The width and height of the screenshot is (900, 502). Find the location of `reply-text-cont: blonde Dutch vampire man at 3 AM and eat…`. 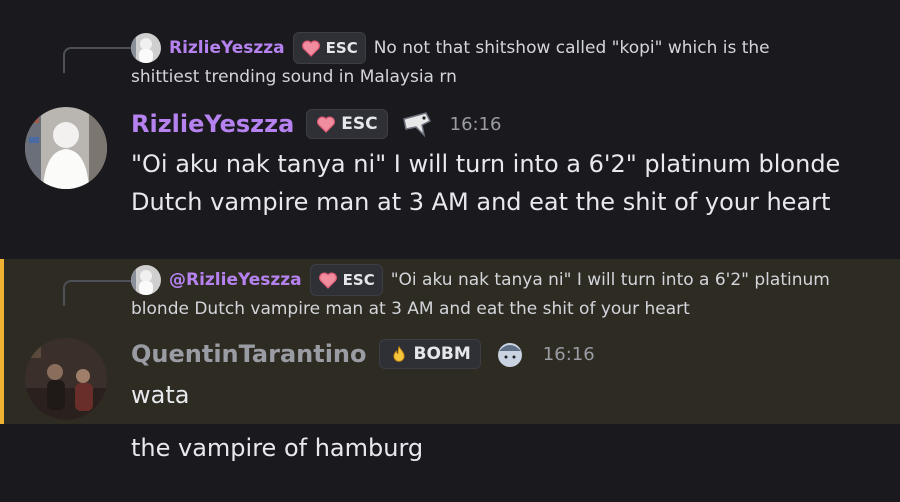

reply-text-cont: blonde Dutch vampire man at 3 AM and eat… is located at coordinates (410, 309).